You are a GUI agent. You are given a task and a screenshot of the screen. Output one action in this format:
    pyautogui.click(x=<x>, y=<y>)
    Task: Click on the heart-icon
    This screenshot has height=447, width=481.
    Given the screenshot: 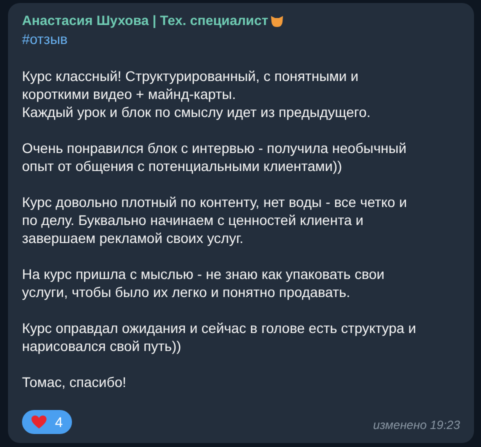 What is the action you would take?
    pyautogui.click(x=39, y=422)
    